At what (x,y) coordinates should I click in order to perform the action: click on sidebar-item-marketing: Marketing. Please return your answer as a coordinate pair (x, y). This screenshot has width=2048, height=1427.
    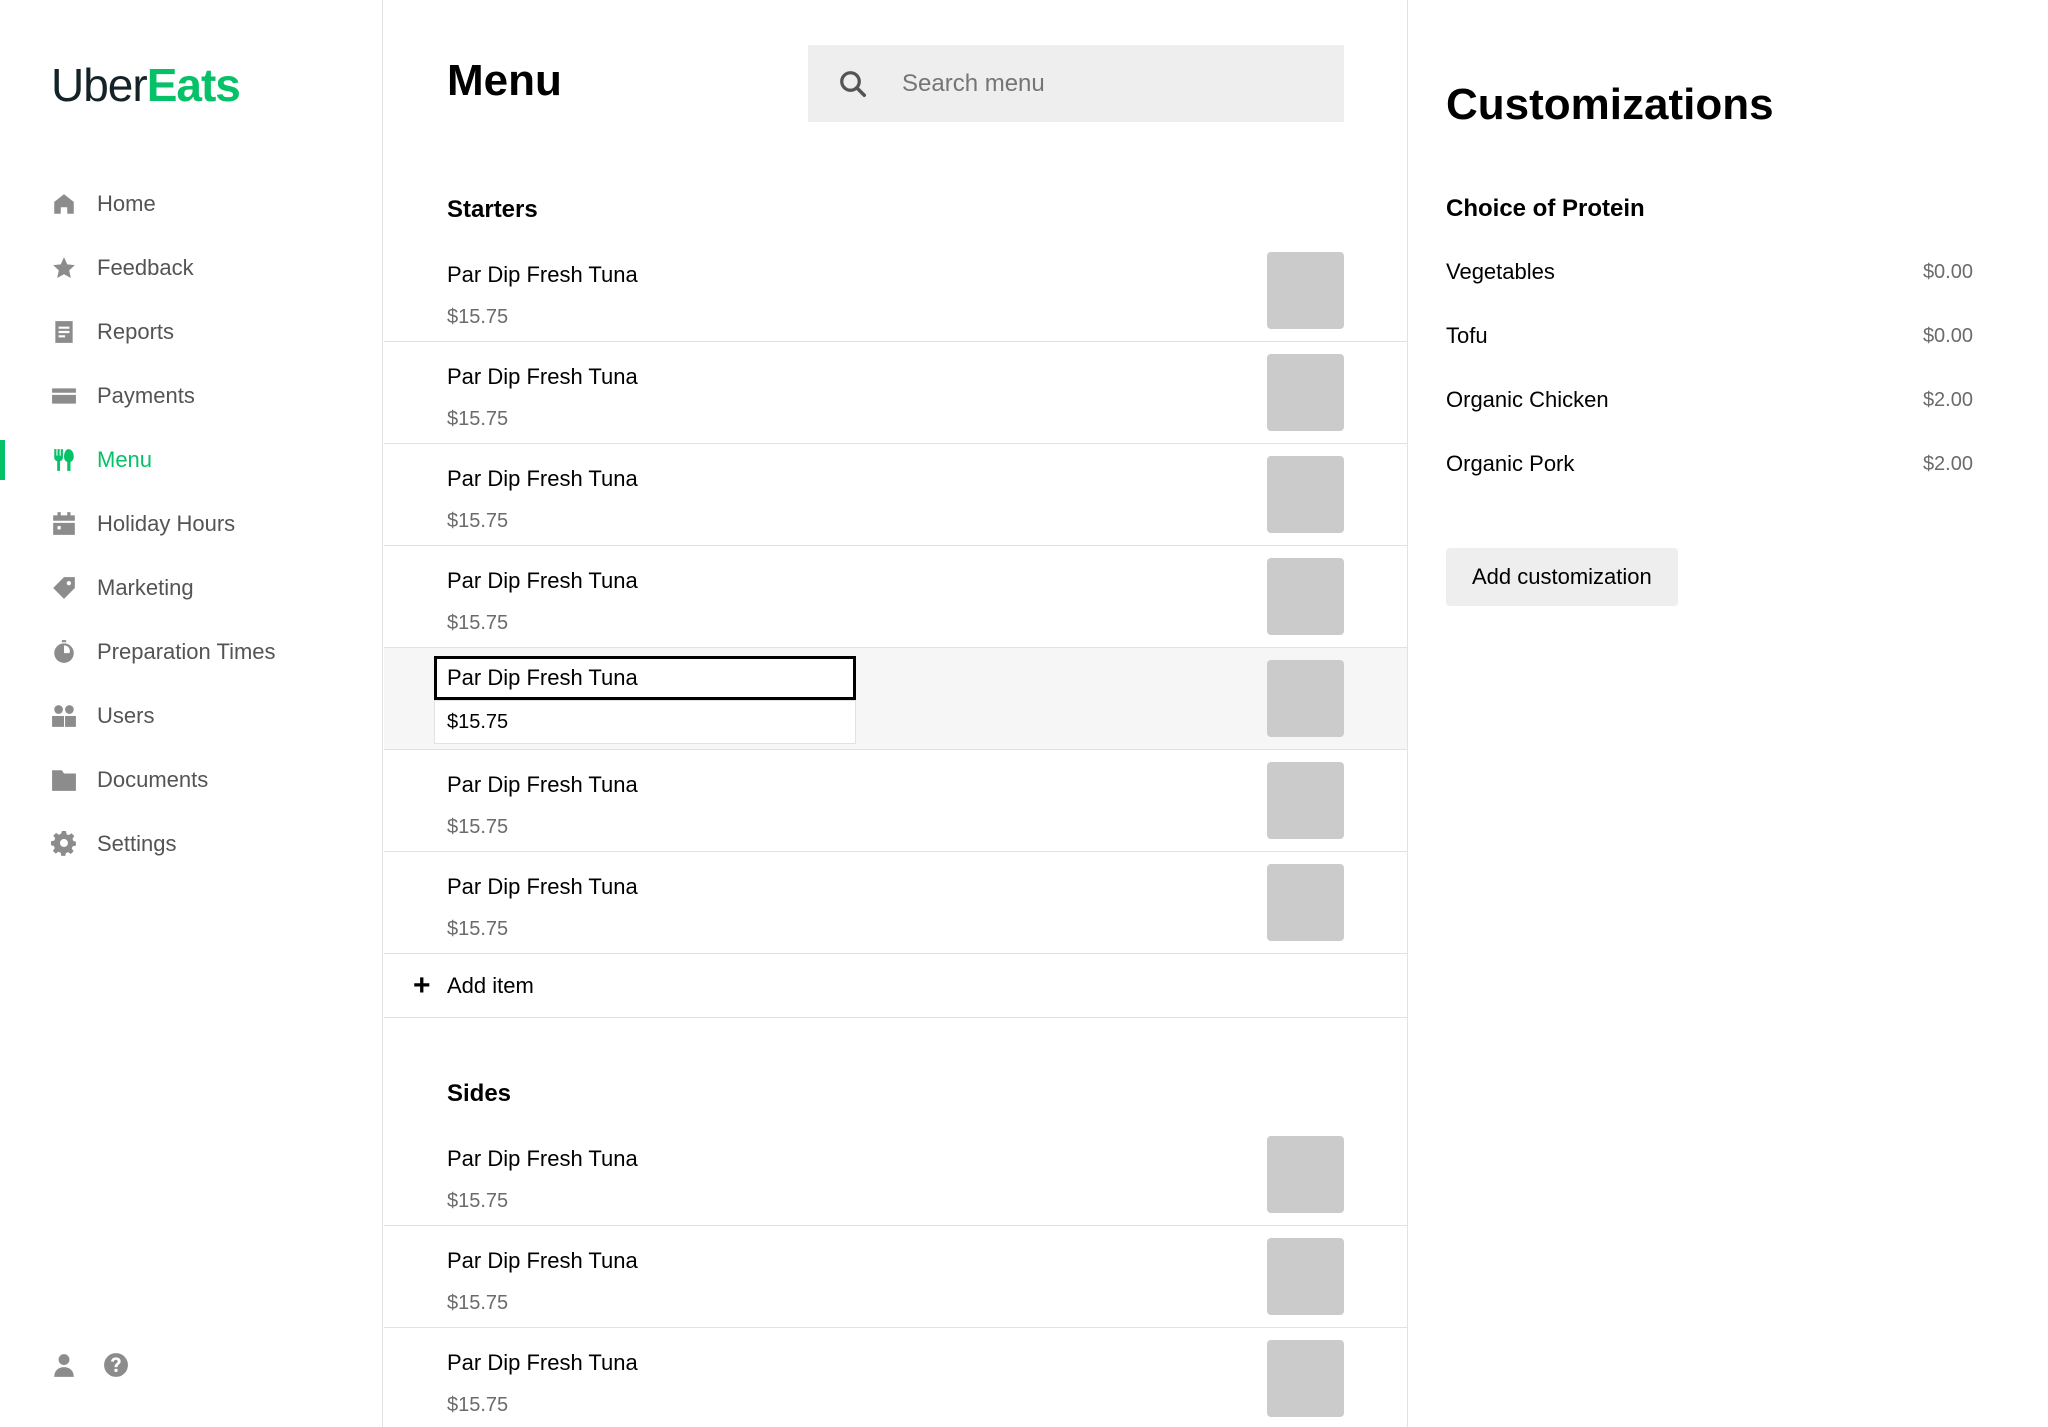
    Looking at the image, I should click on (191, 588).